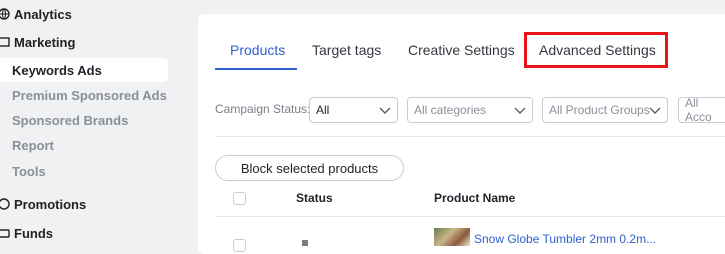  I want to click on promotions-icon, so click(5, 204).